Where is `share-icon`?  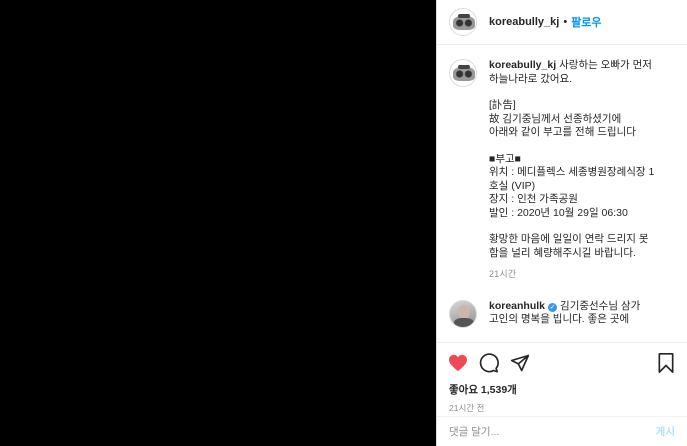 share-icon is located at coordinates (520, 363).